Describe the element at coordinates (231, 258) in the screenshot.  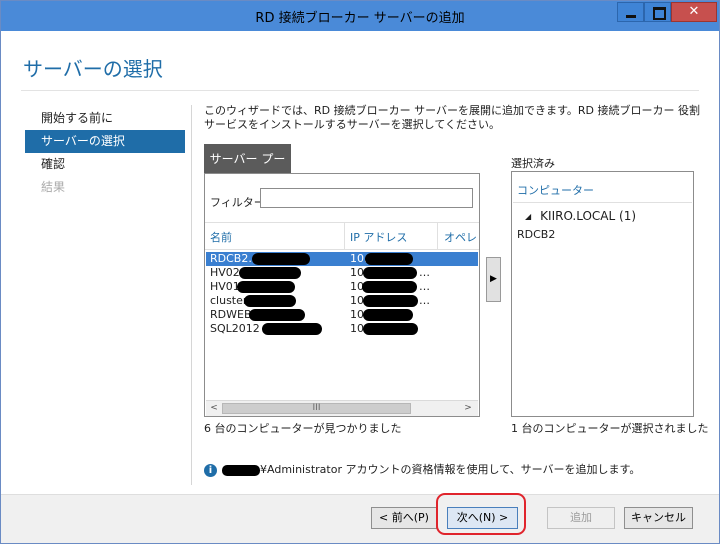
I see `server-name: RDCB2.` at that location.